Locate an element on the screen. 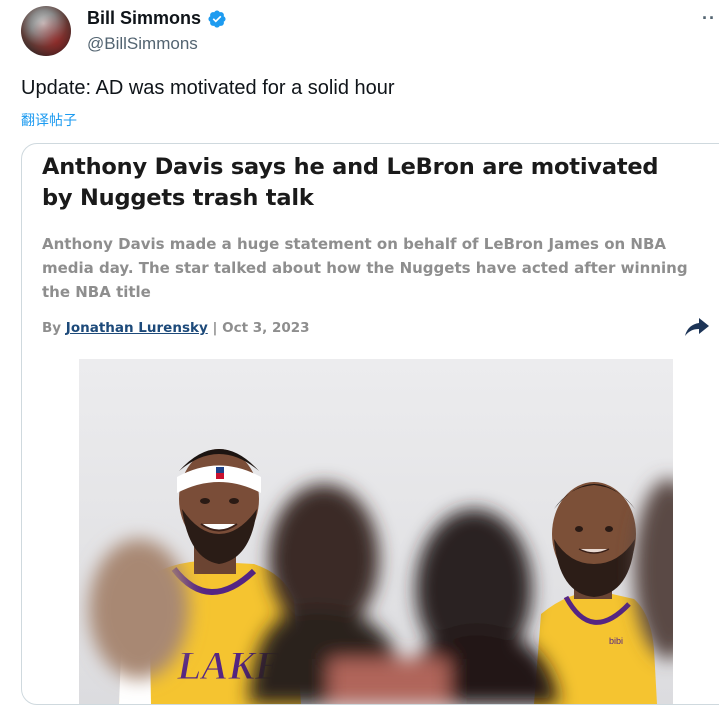 The width and height of the screenshot is (719, 705). more-options-icon: ·· is located at coordinates (709, 18).